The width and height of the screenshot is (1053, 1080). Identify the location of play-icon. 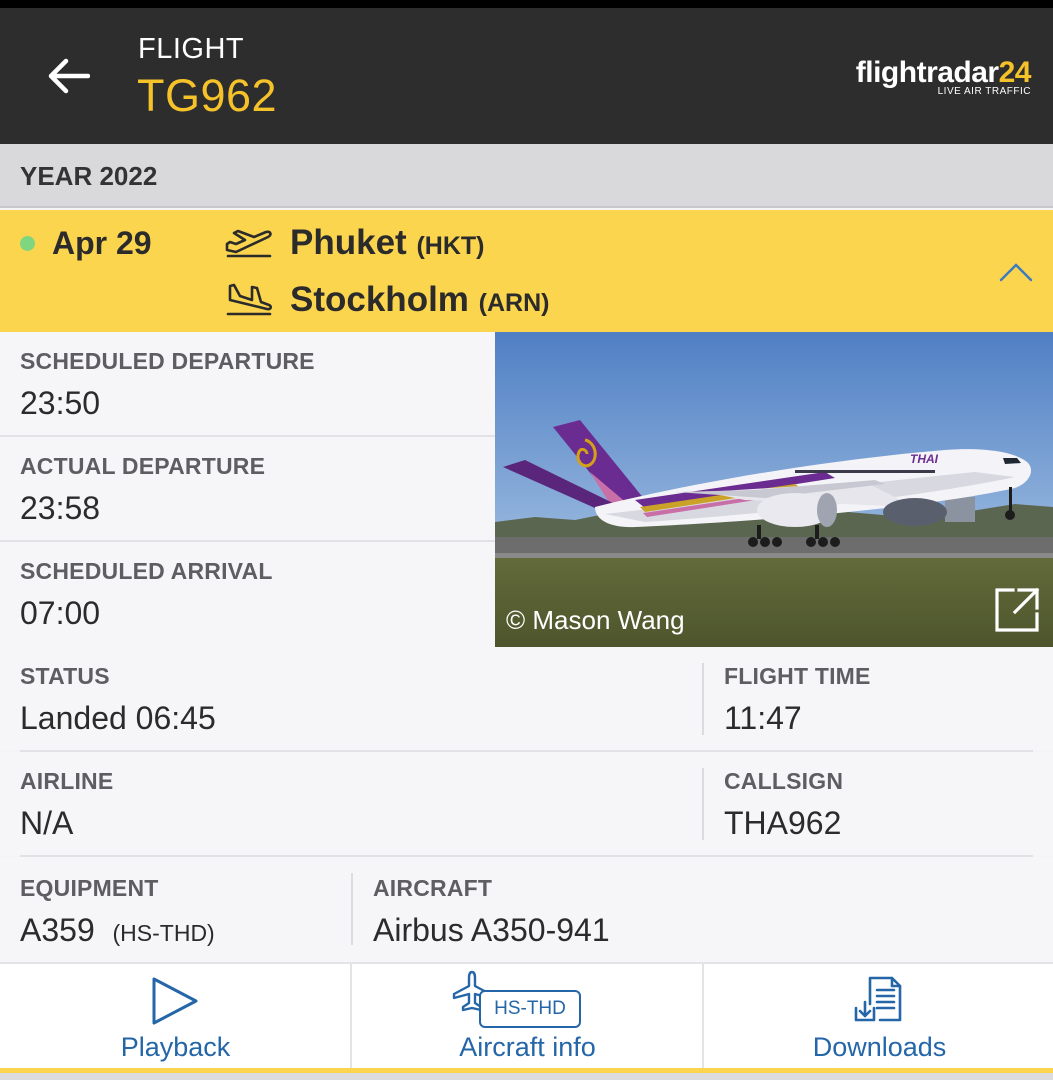
(175, 1001).